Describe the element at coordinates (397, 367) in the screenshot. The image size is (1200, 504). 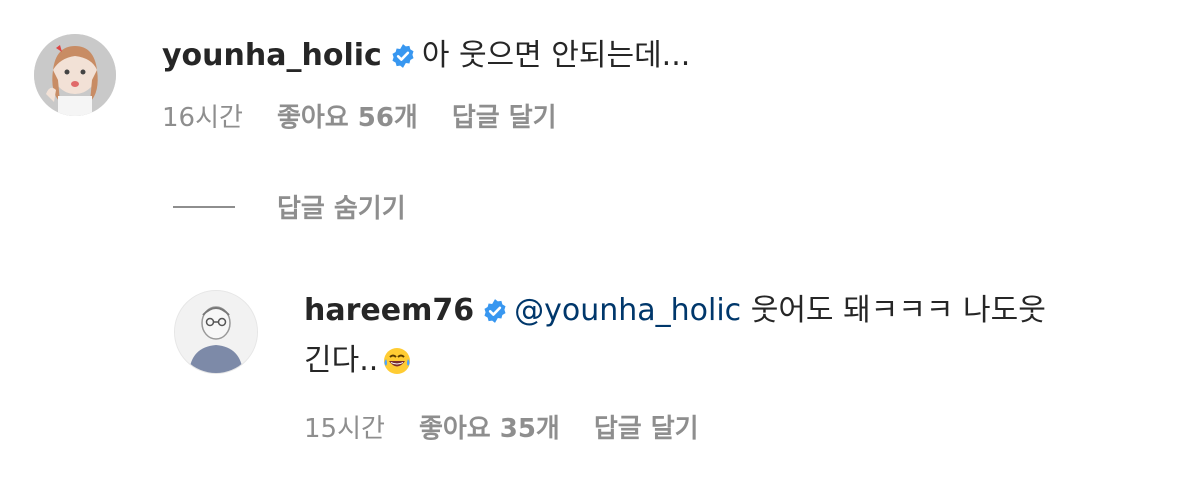
I see `laughing-emoji-icon` at that location.